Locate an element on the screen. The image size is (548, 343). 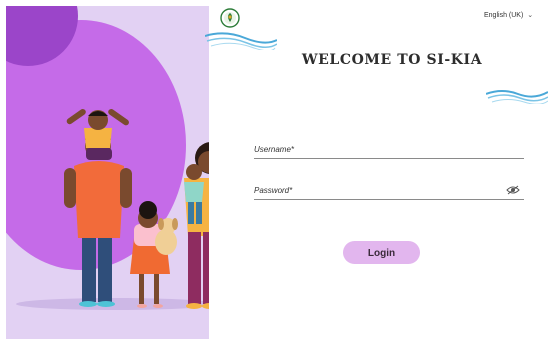
username-field: Username* is located at coordinates (389, 151).